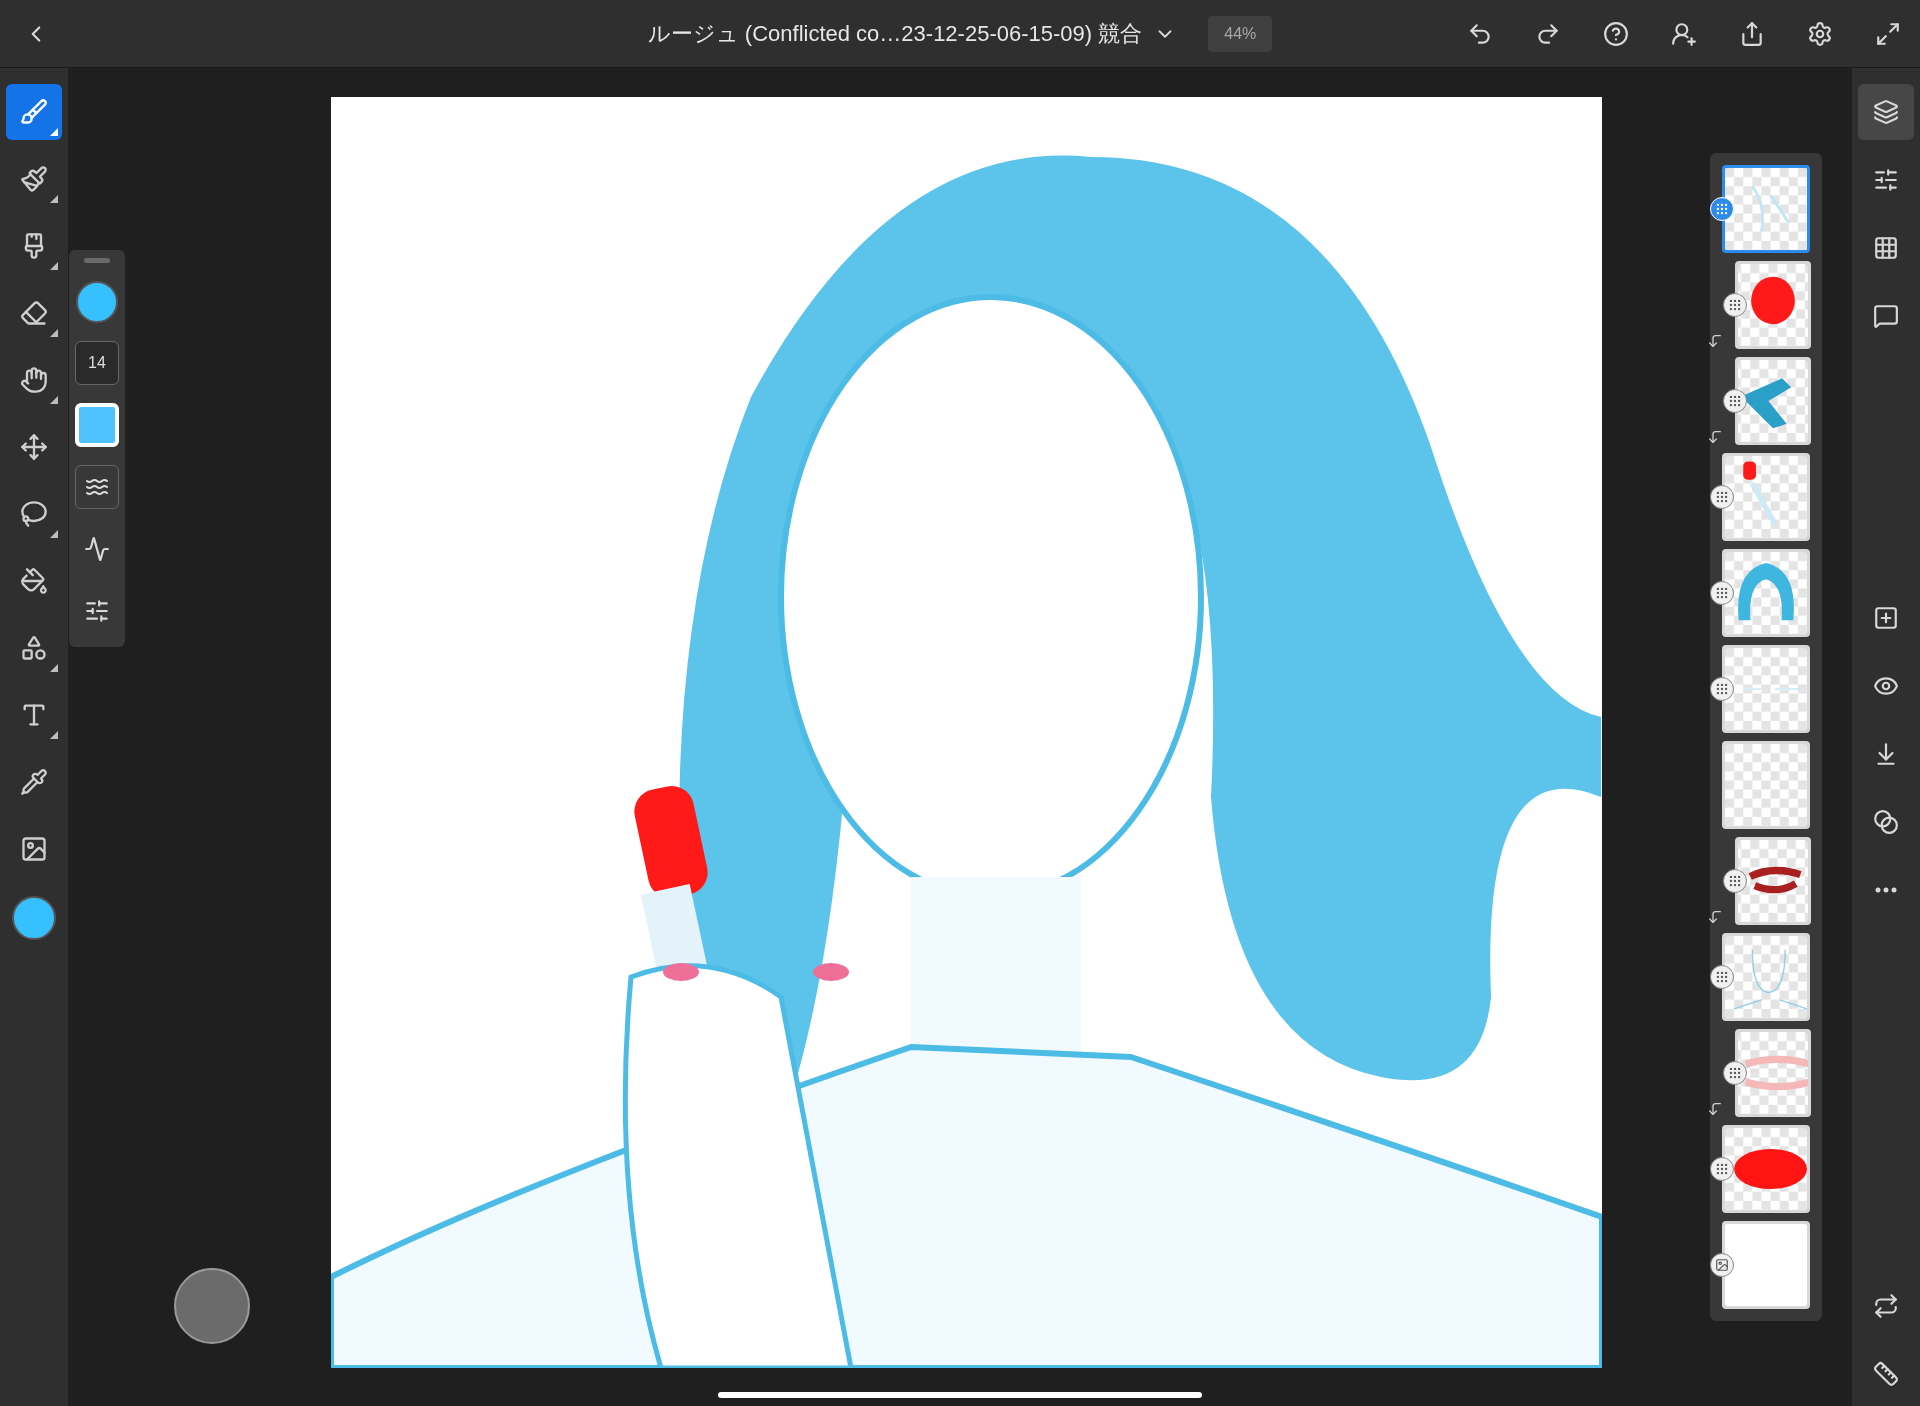  What do you see at coordinates (97, 363) in the screenshot?
I see `brush-size: 14` at bounding box center [97, 363].